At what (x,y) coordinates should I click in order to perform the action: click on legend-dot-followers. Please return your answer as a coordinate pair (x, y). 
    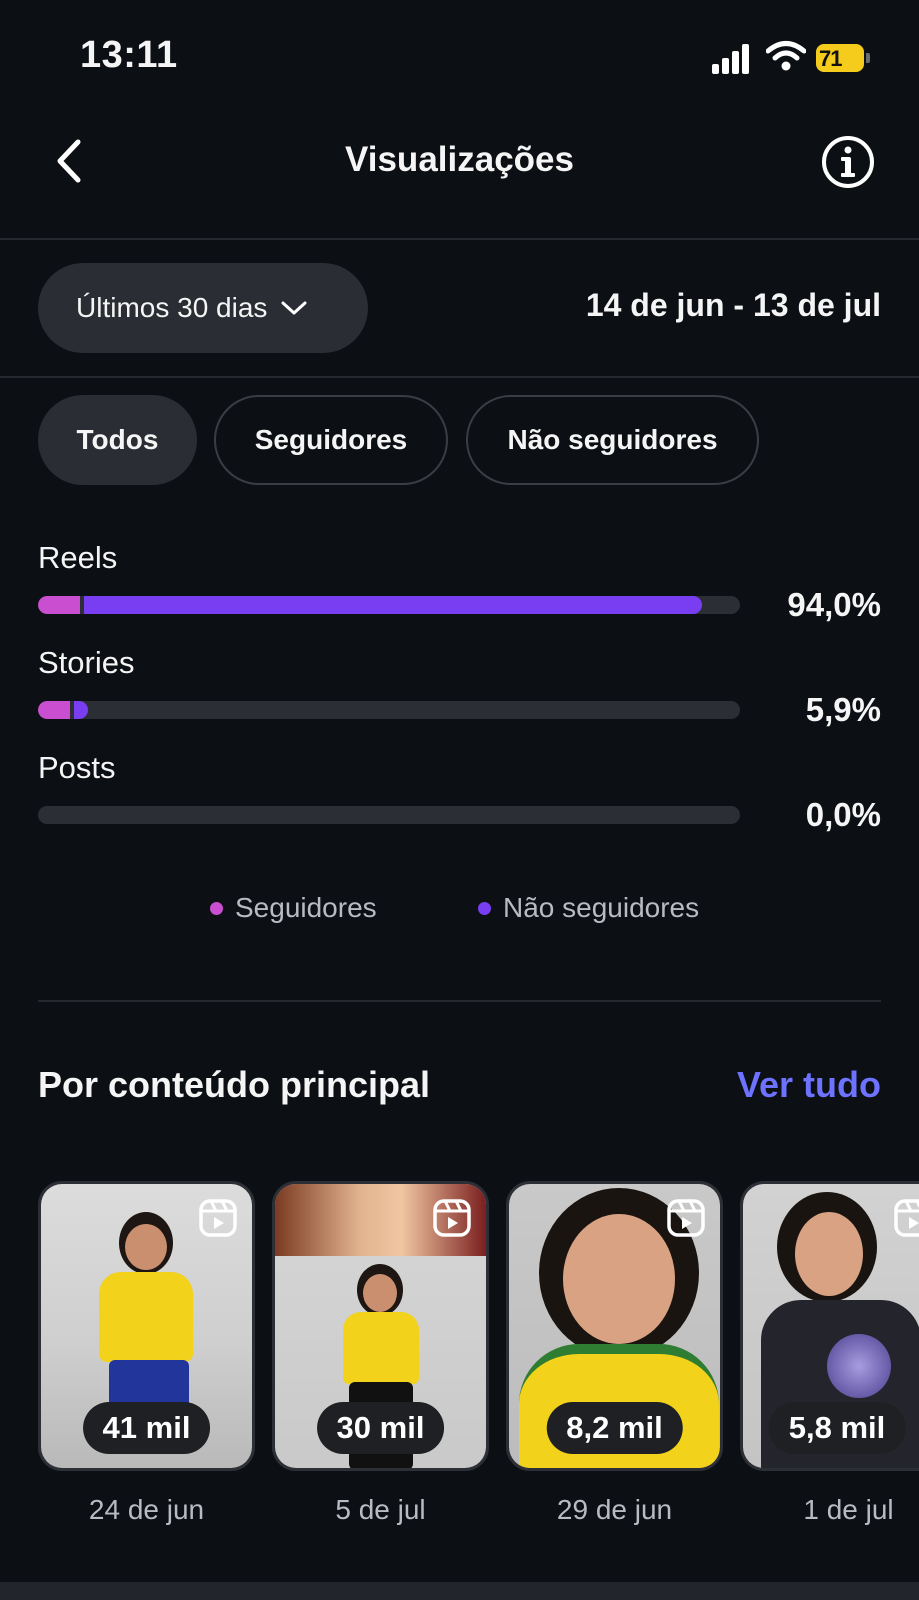
    Looking at the image, I should click on (216, 908).